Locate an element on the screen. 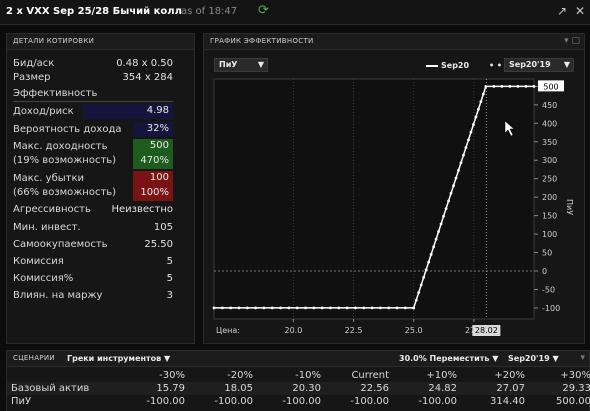  max-return-value: 500 is located at coordinates (153, 146).